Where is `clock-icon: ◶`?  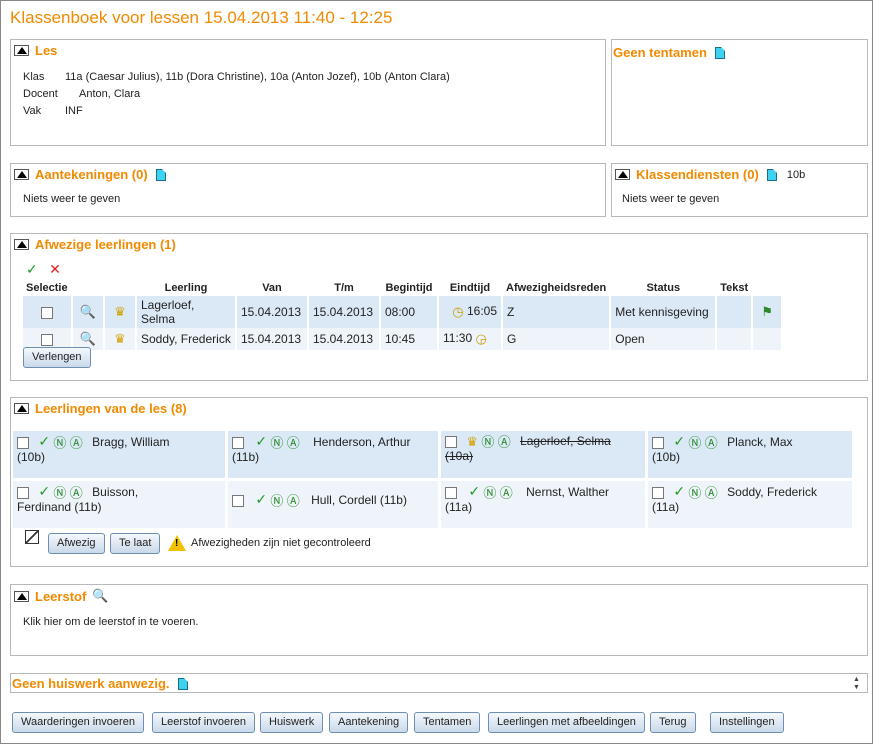 clock-icon: ◶ is located at coordinates (480, 338).